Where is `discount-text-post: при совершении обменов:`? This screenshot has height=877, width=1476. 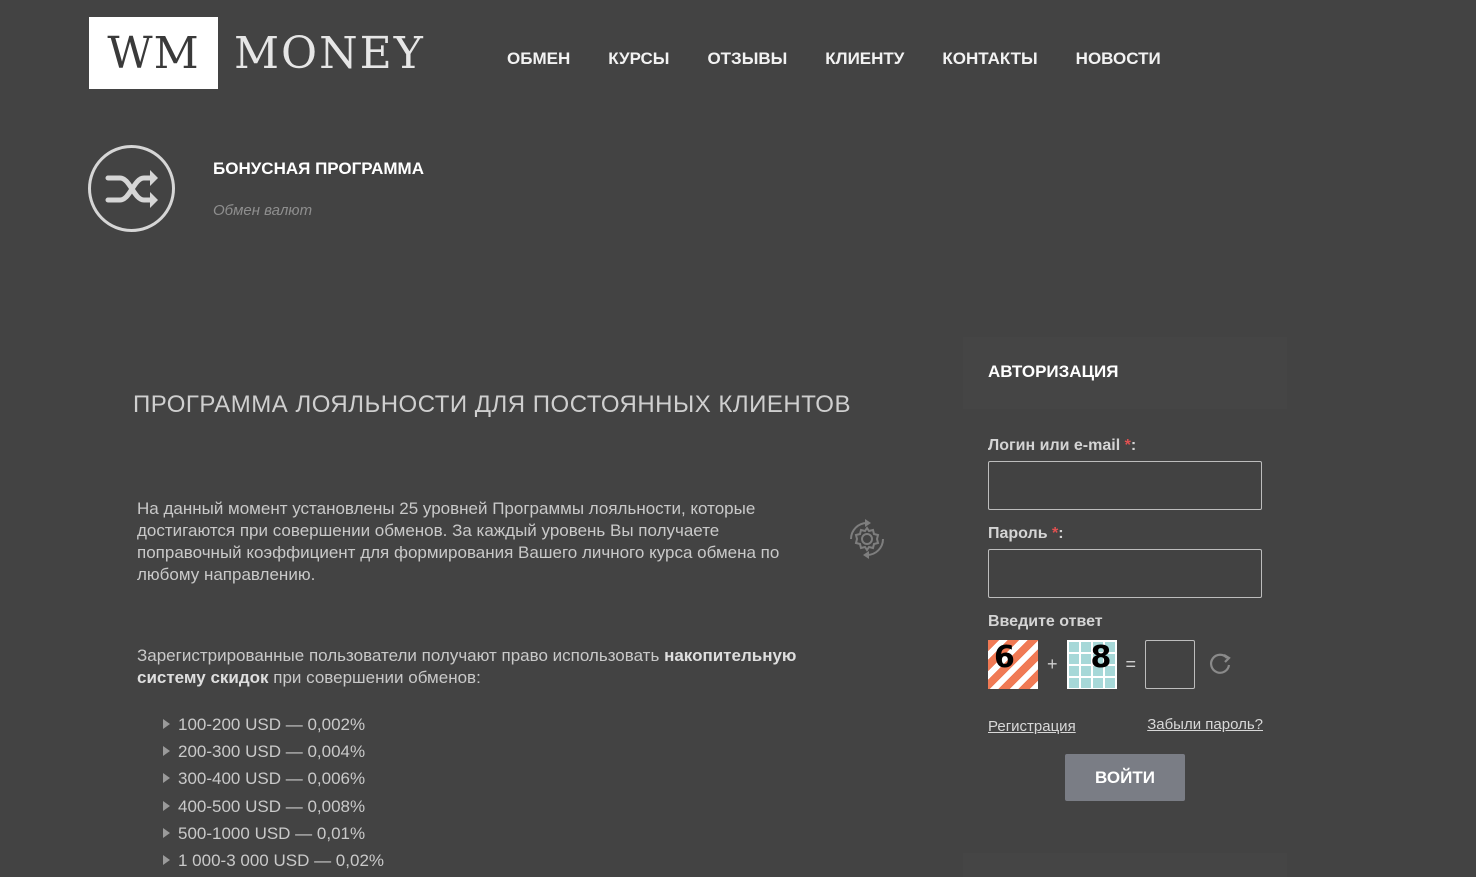
discount-text-post: при совершении обменов: is located at coordinates (374, 677).